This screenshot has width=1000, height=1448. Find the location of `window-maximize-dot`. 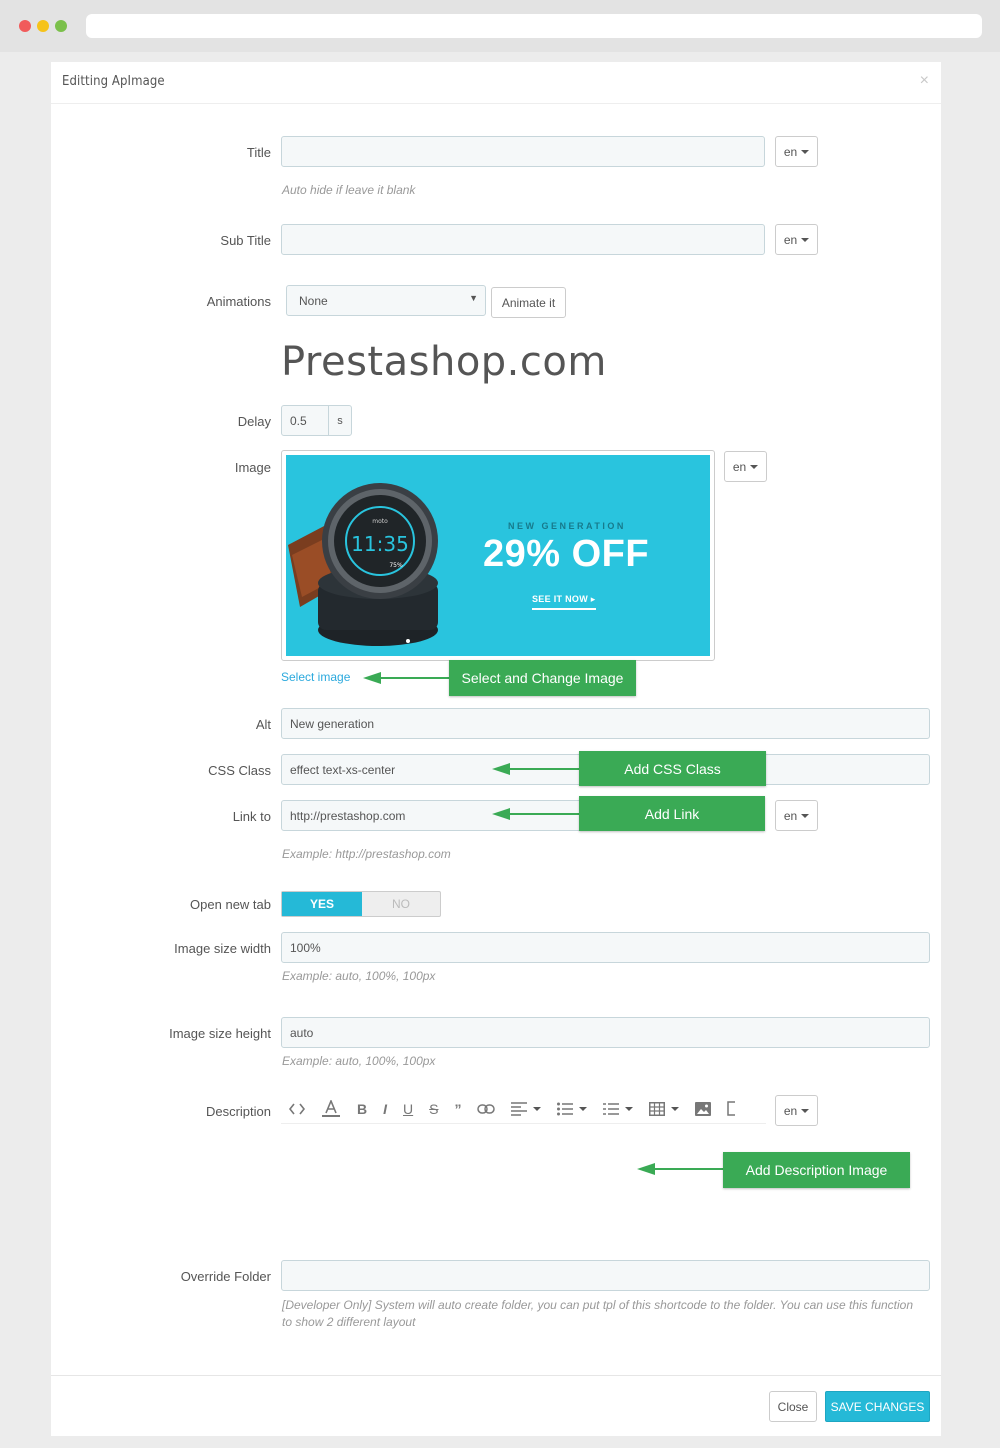

window-maximize-dot is located at coordinates (61, 26).